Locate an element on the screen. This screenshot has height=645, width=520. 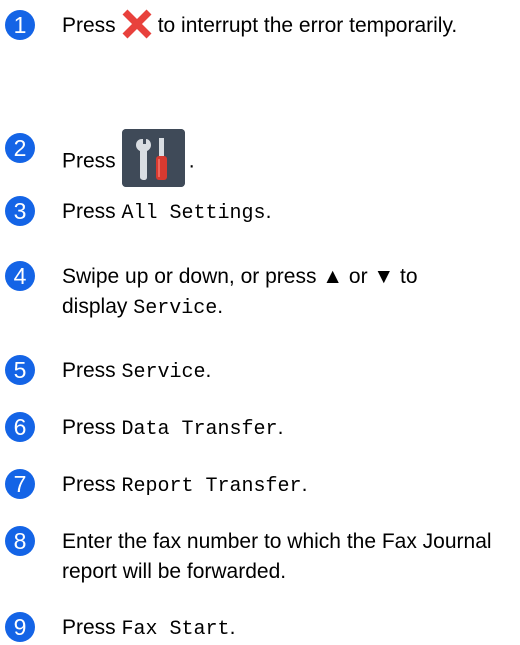
step-text: Press . is located at coordinates (282, 160).